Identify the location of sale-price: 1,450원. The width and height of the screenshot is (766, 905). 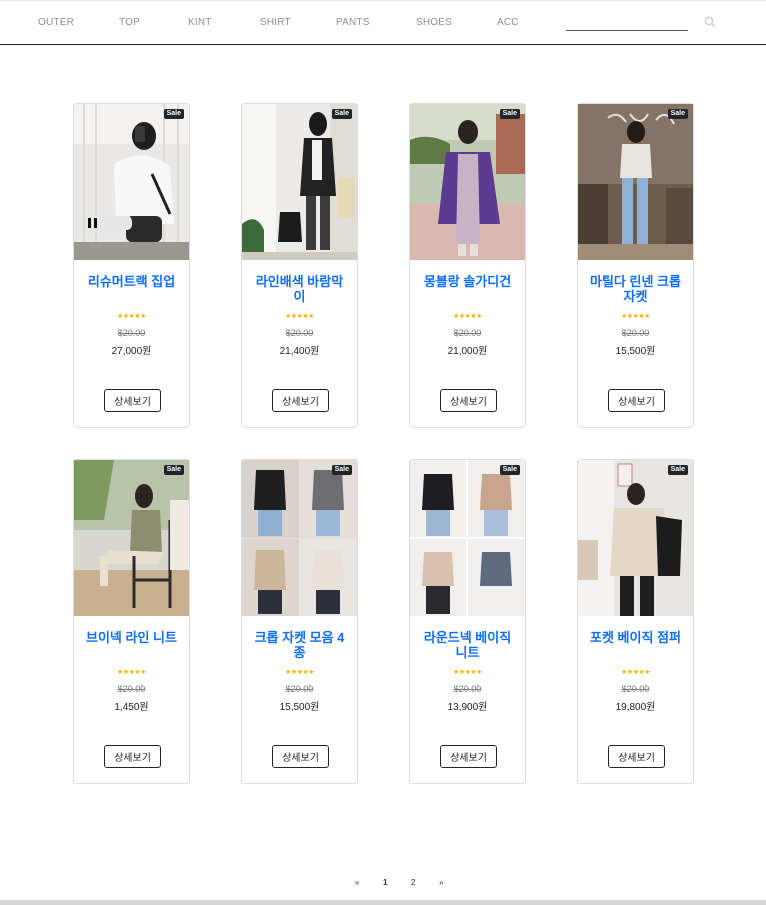
(131, 707).